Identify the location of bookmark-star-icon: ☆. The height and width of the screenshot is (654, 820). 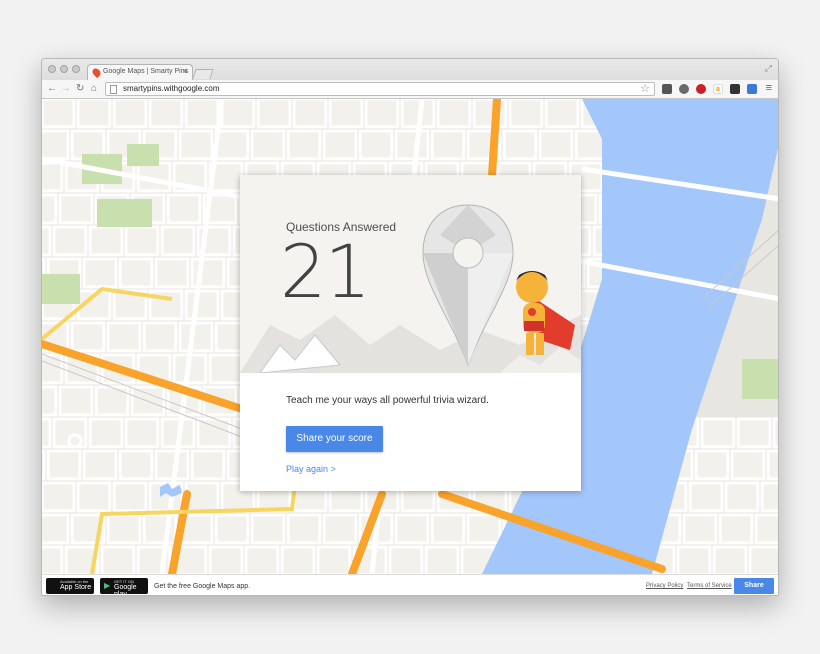
(645, 88).